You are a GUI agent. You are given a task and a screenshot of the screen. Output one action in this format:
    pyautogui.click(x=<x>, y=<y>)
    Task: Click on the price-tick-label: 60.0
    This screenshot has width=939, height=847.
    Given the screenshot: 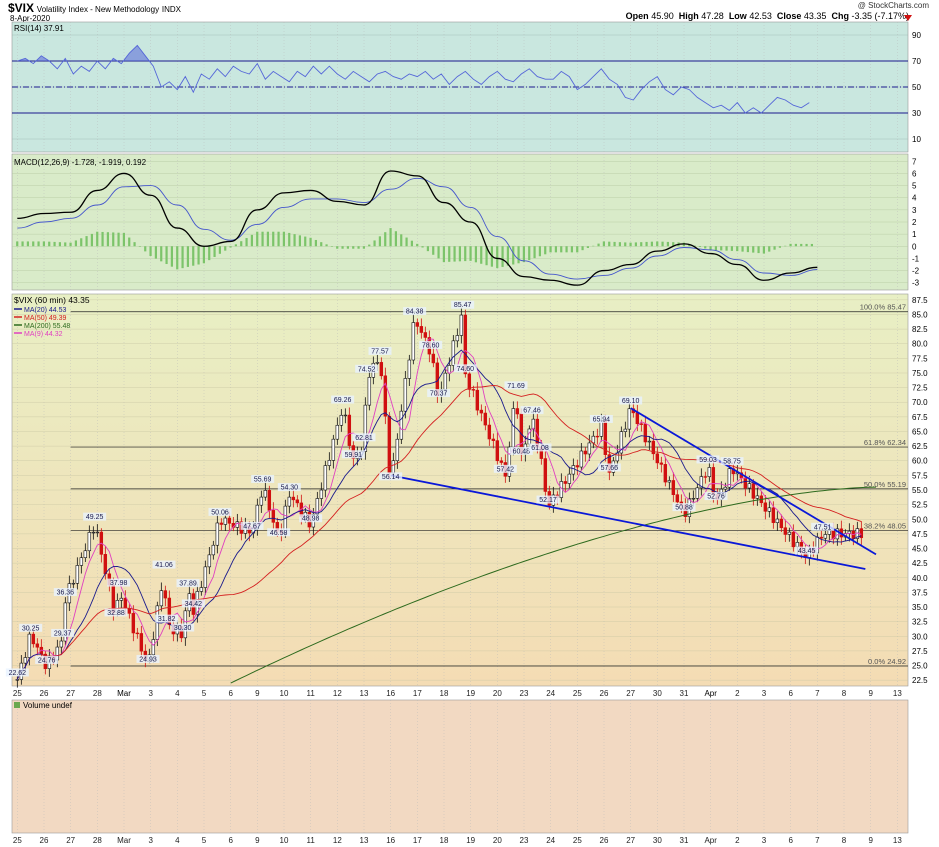 What is the action you would take?
    pyautogui.click(x=920, y=461)
    